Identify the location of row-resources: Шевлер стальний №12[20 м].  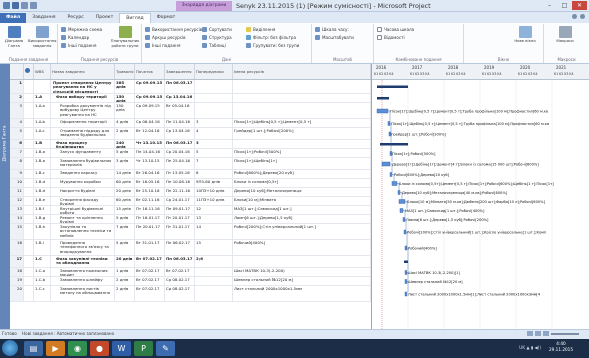
(302, 281).